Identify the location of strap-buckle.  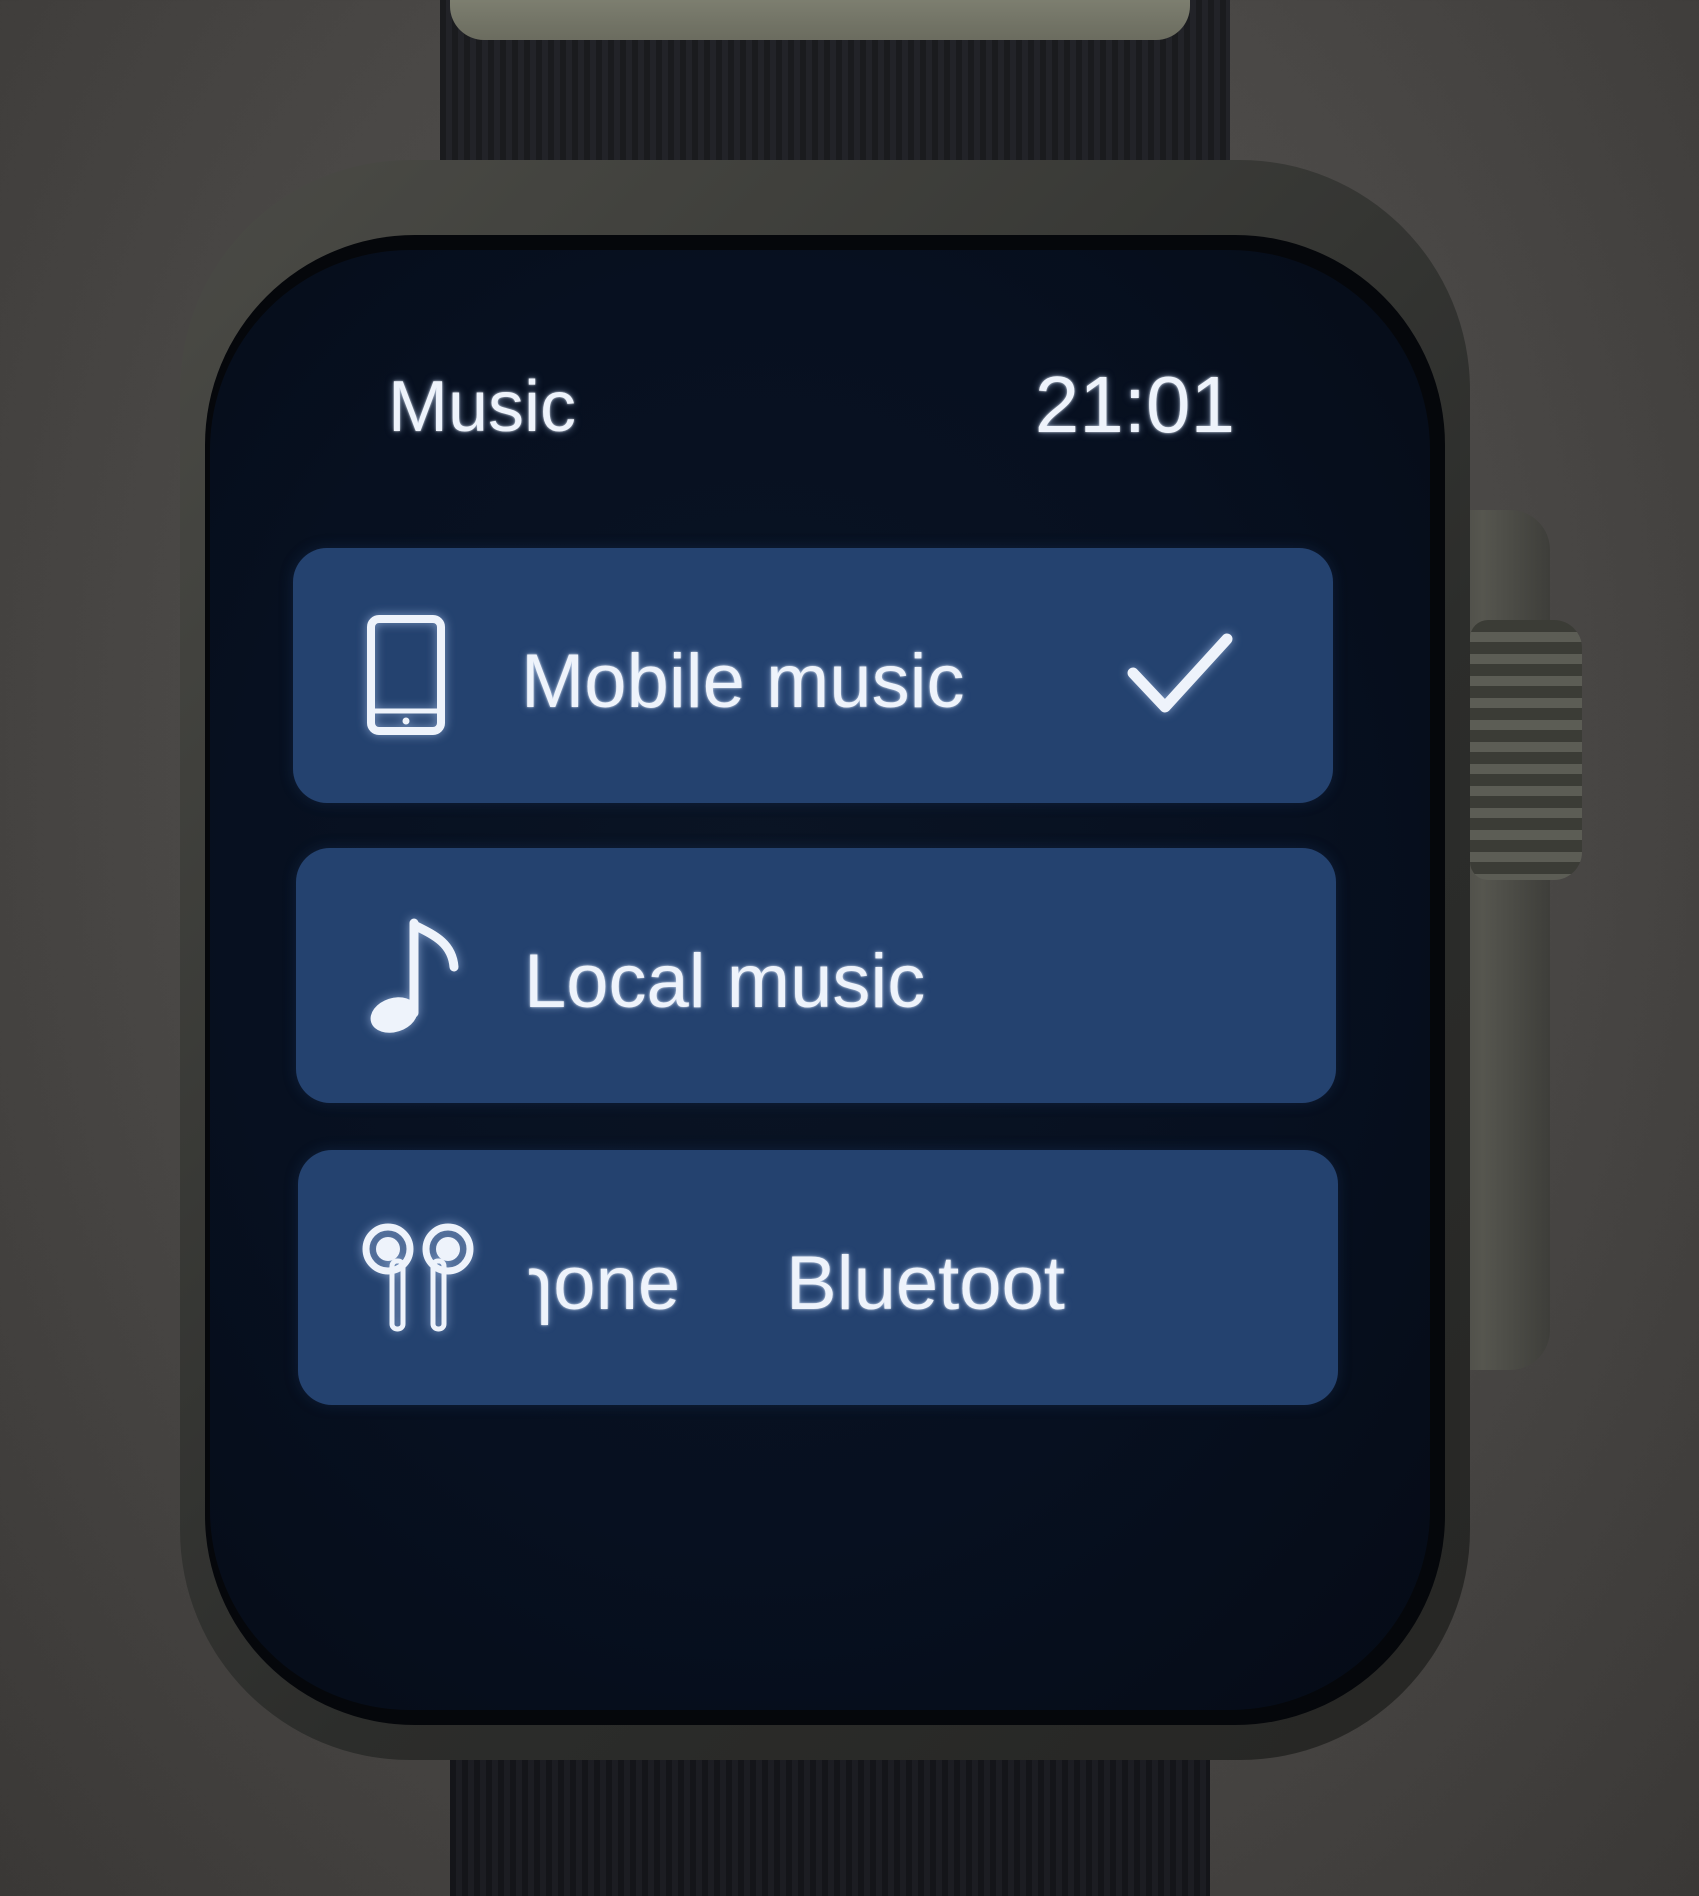
(820, 20).